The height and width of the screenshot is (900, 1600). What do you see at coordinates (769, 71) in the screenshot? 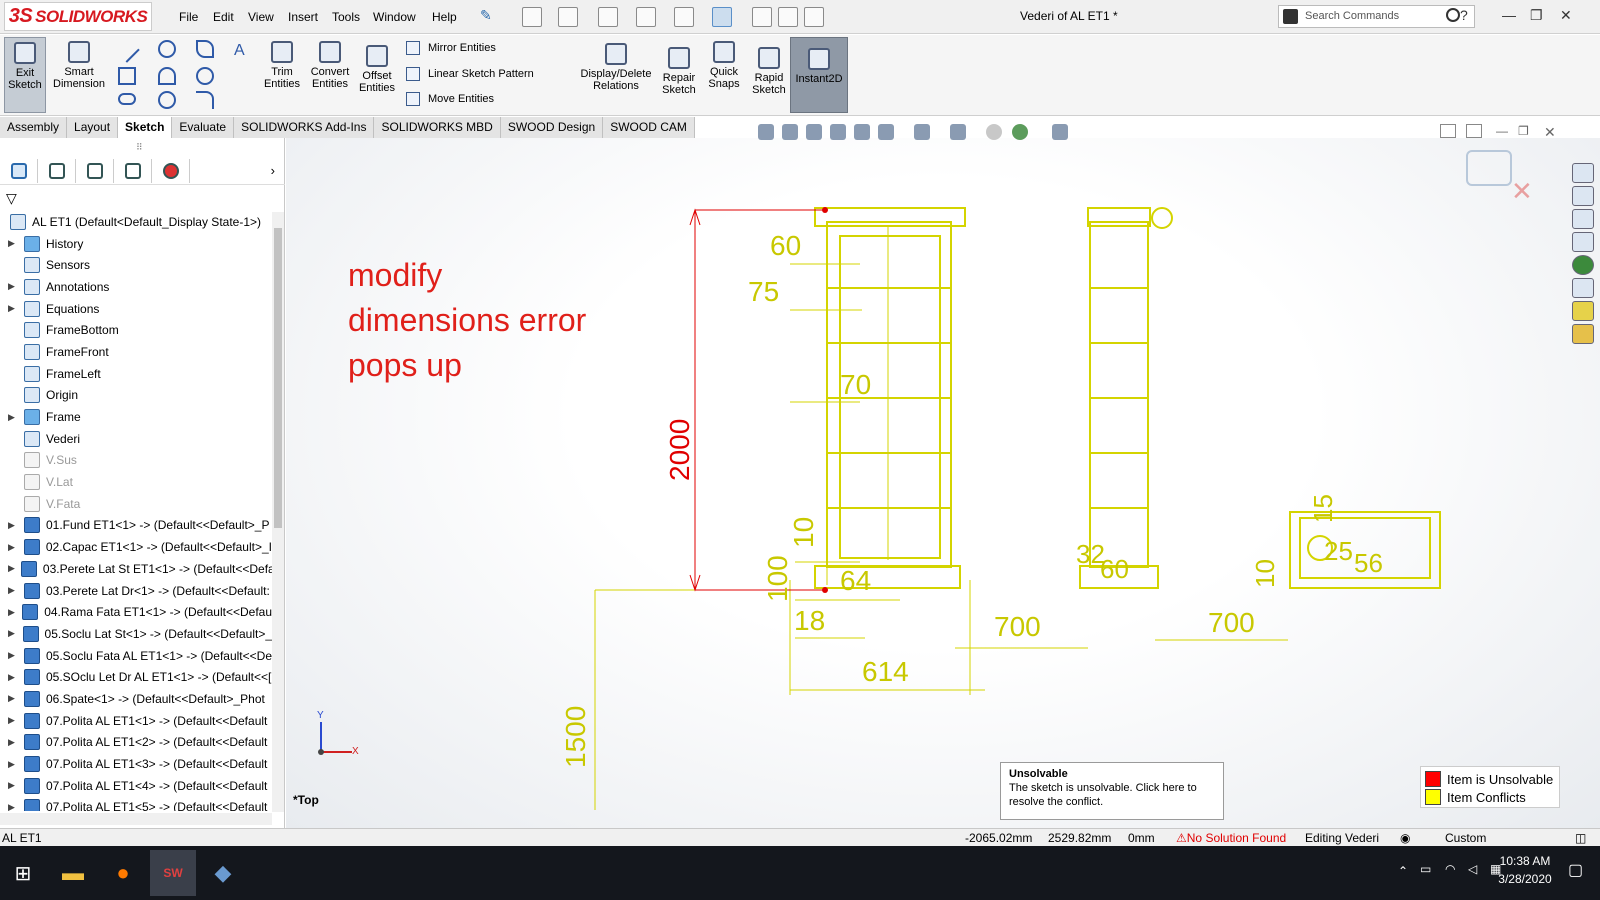
I see `rapid-sketch-button: Rapid Sketch` at bounding box center [769, 71].